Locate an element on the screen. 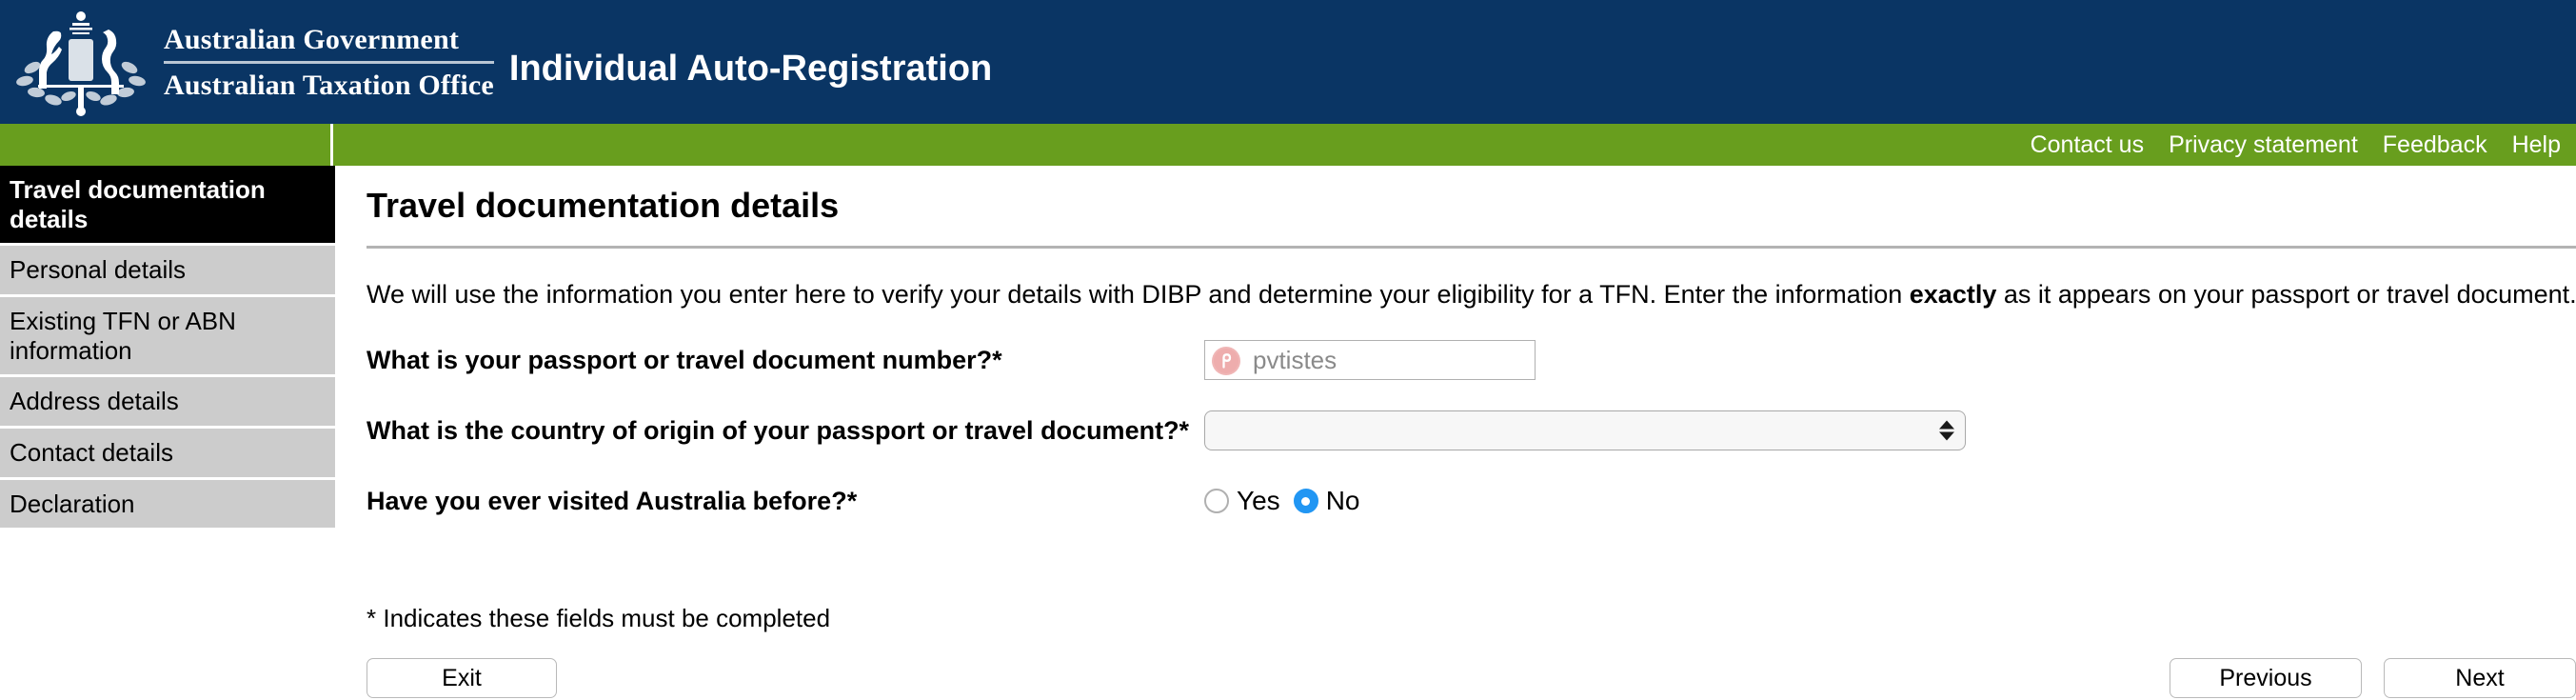 The height and width of the screenshot is (700, 2576). nav-link-help: Help is located at coordinates (2536, 145).